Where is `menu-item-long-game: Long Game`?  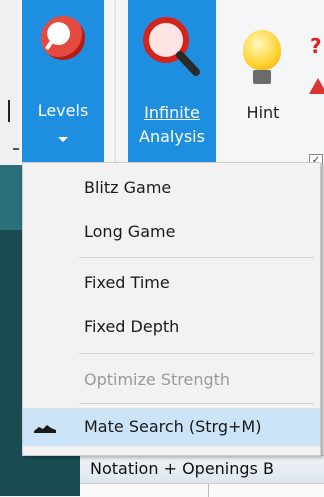
menu-item-long-game: Long Game is located at coordinates (171, 232).